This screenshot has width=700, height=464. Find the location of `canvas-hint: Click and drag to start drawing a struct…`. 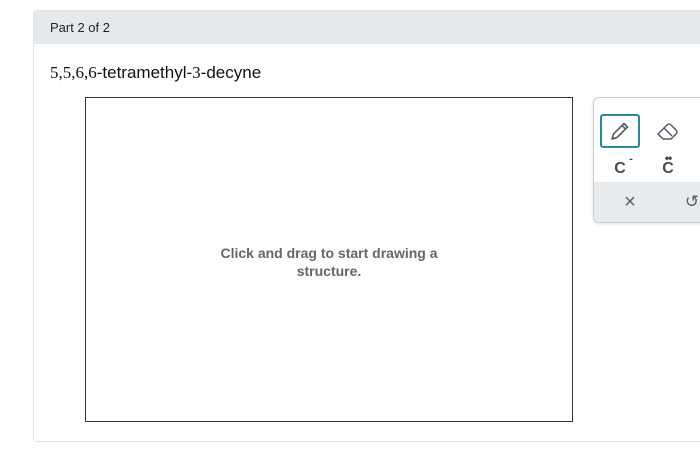

canvas-hint: Click and drag to start drawing a struct… is located at coordinates (329, 262).